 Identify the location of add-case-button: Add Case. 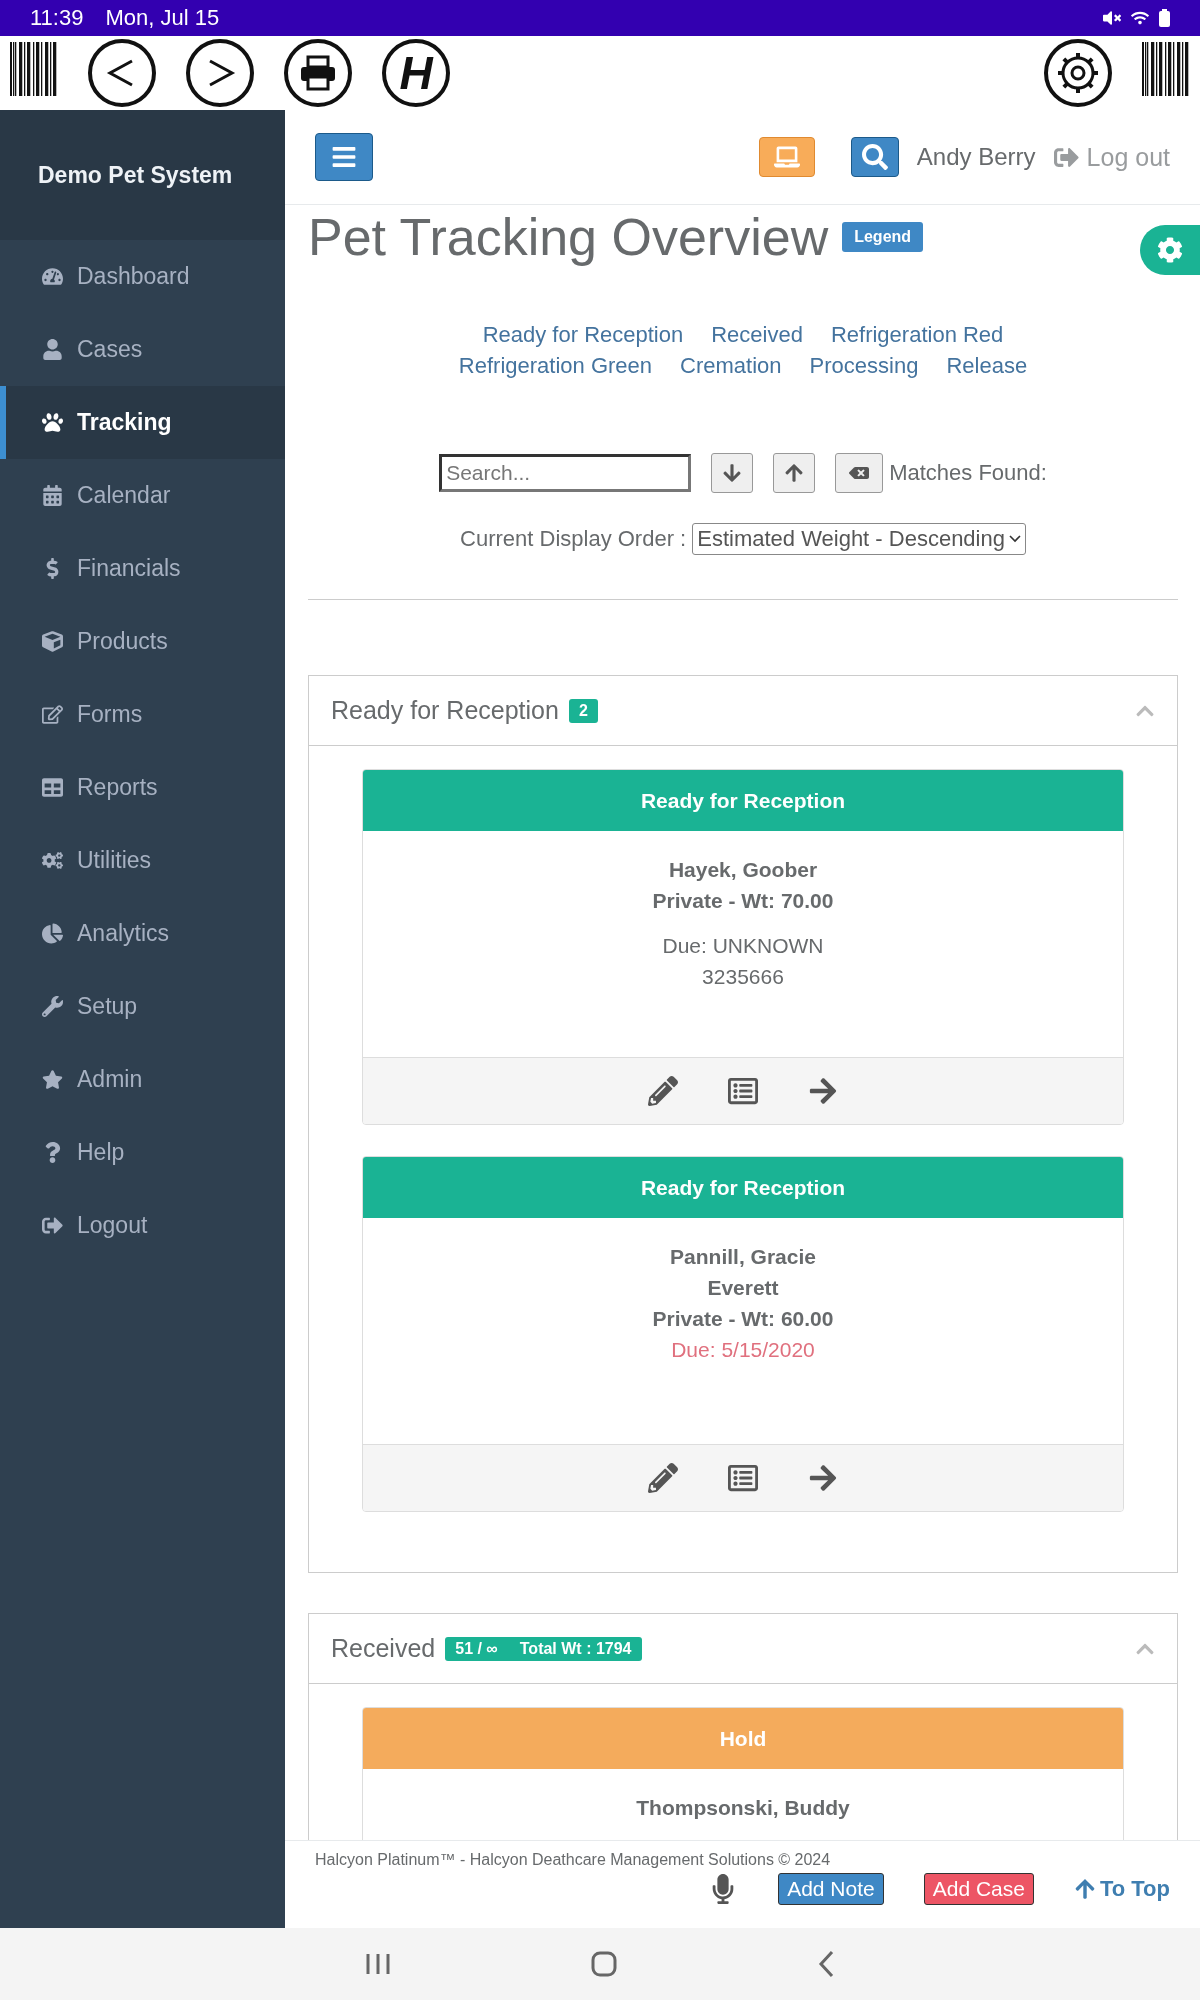
(978, 1889).